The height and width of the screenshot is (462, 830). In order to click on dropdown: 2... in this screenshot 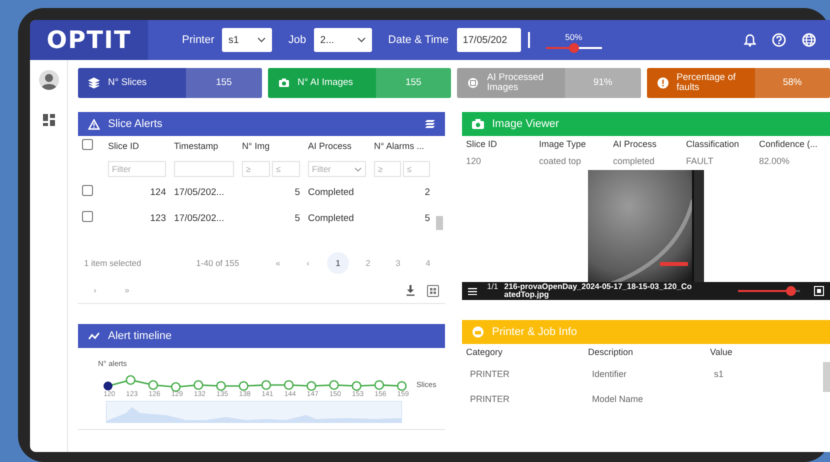, I will do `click(343, 40)`.